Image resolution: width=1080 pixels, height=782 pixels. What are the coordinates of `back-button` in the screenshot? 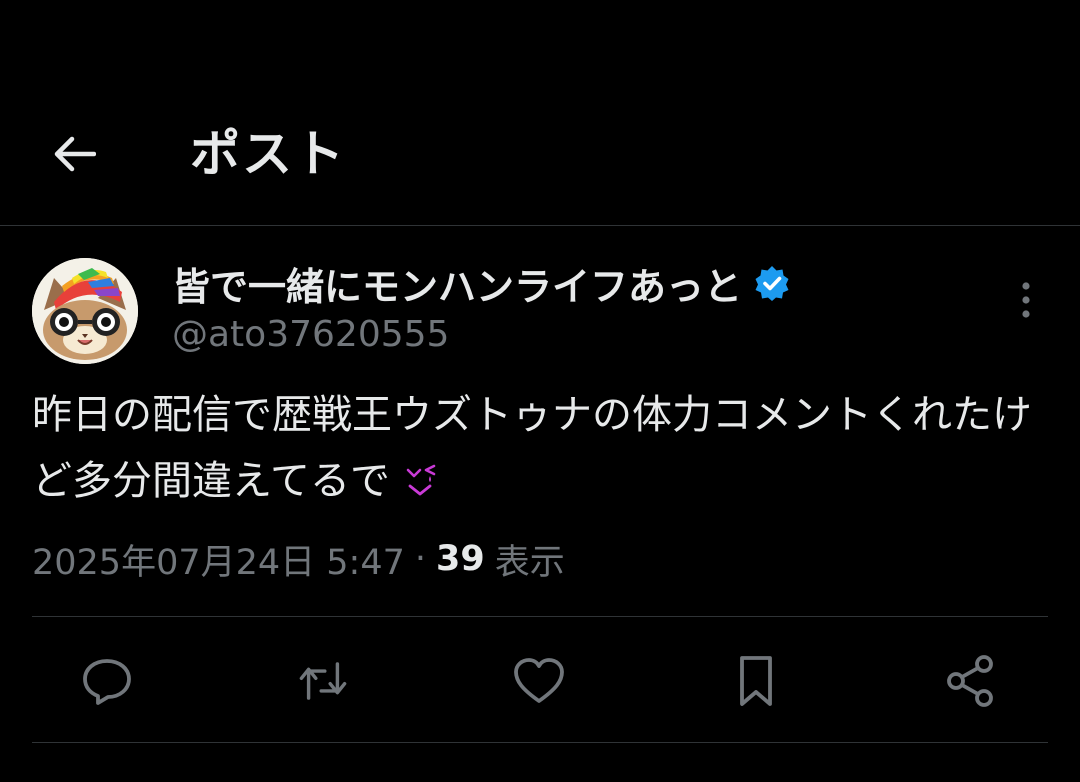 It's located at (74, 154).